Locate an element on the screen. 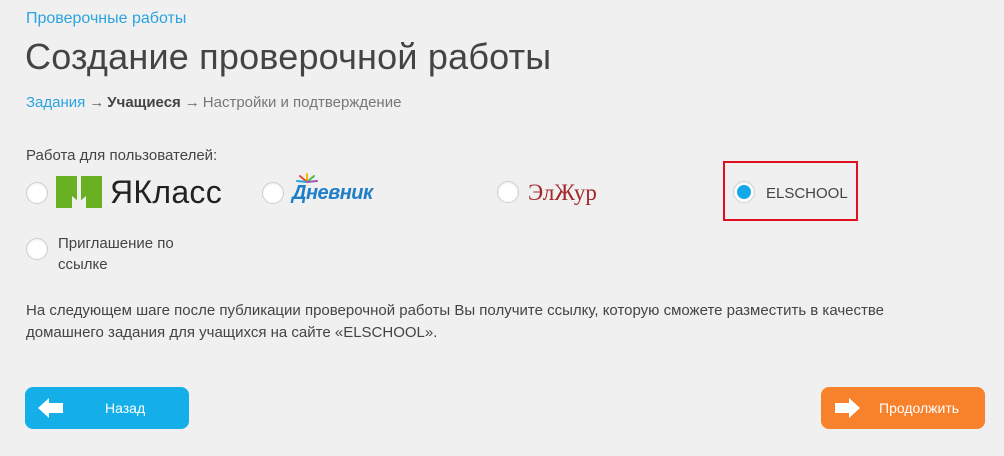 This screenshot has width=1004, height=456. yaklass-logo-text: ЯКласс is located at coordinates (166, 191).